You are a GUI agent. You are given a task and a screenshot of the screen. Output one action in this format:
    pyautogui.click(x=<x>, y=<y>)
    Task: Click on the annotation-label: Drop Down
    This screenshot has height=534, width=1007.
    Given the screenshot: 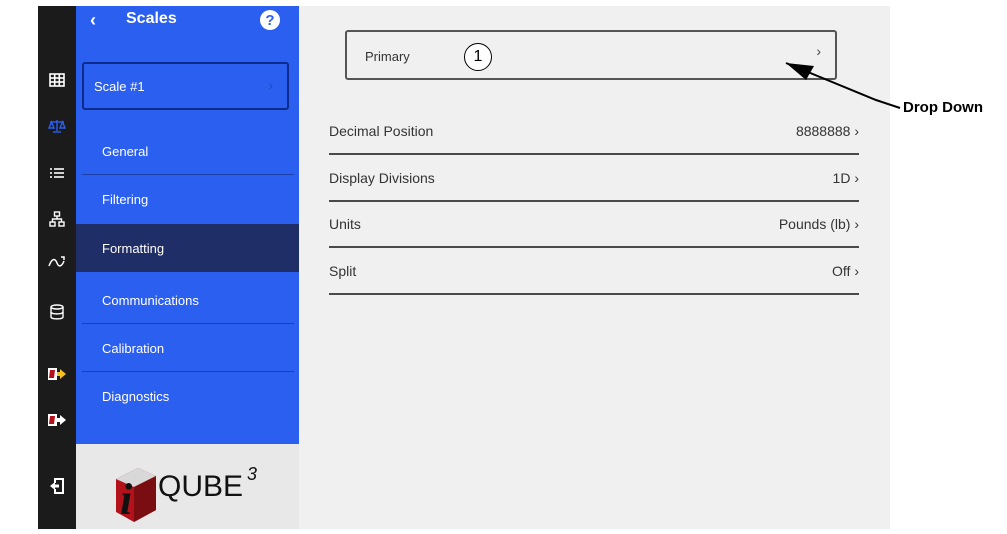 What is the action you would take?
    pyautogui.click(x=943, y=107)
    